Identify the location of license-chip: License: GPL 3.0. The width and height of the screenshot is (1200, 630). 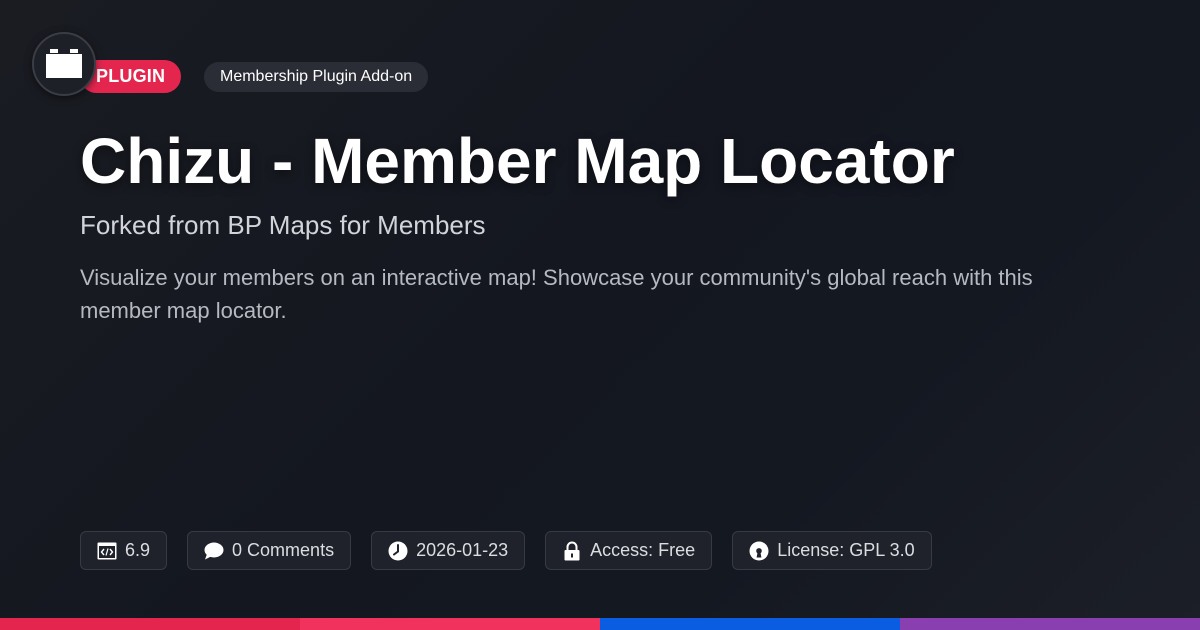
(832, 550).